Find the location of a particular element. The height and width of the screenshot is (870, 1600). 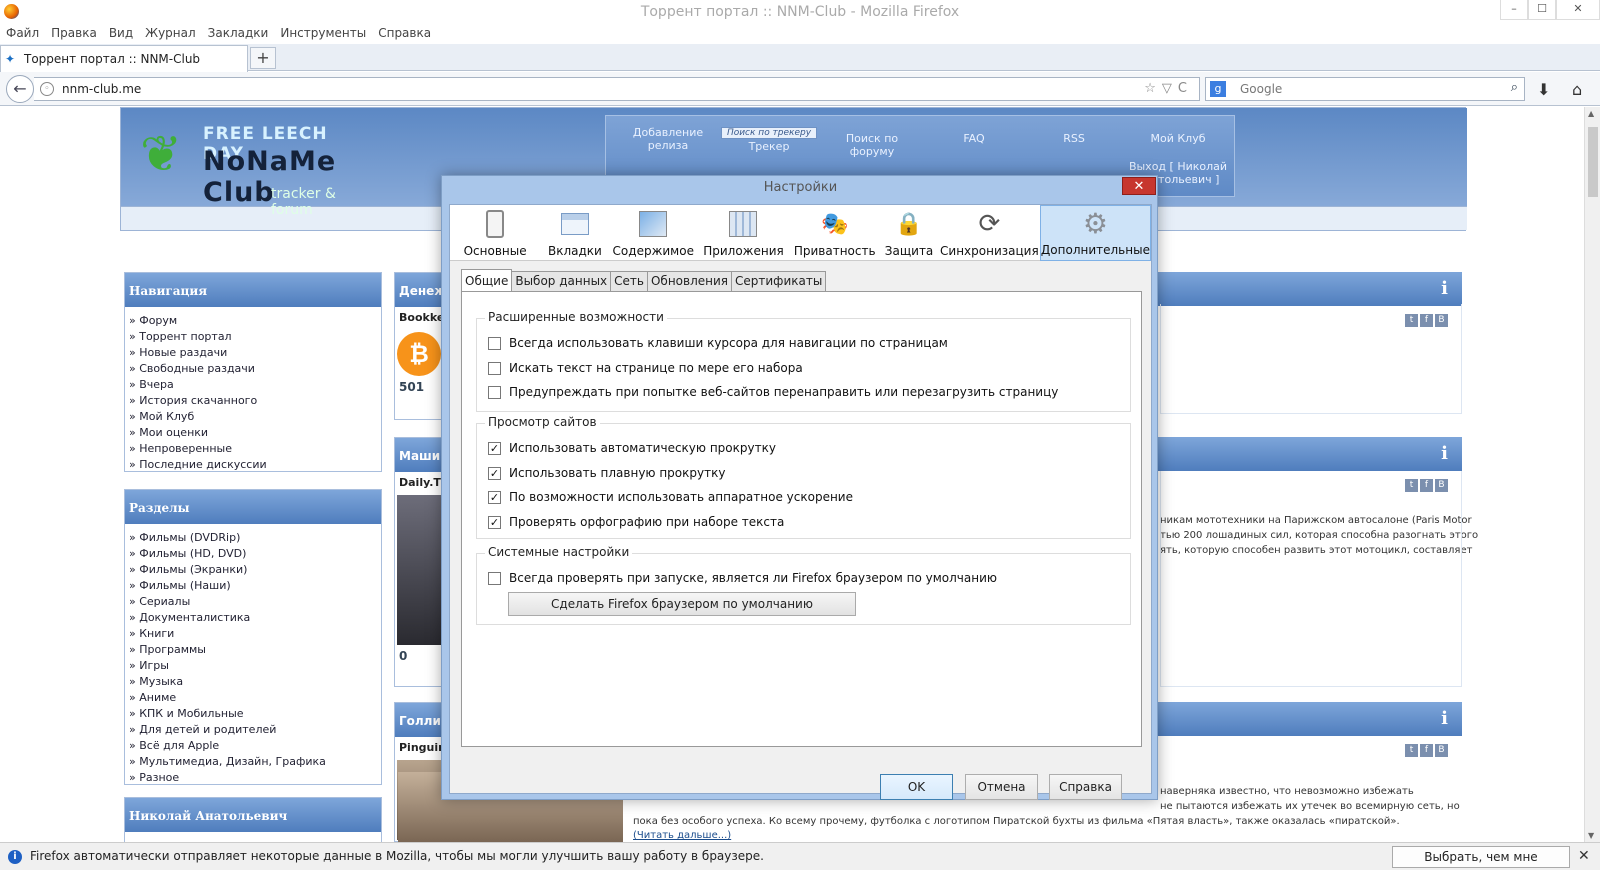

subtab-general: Общие is located at coordinates (487, 280).